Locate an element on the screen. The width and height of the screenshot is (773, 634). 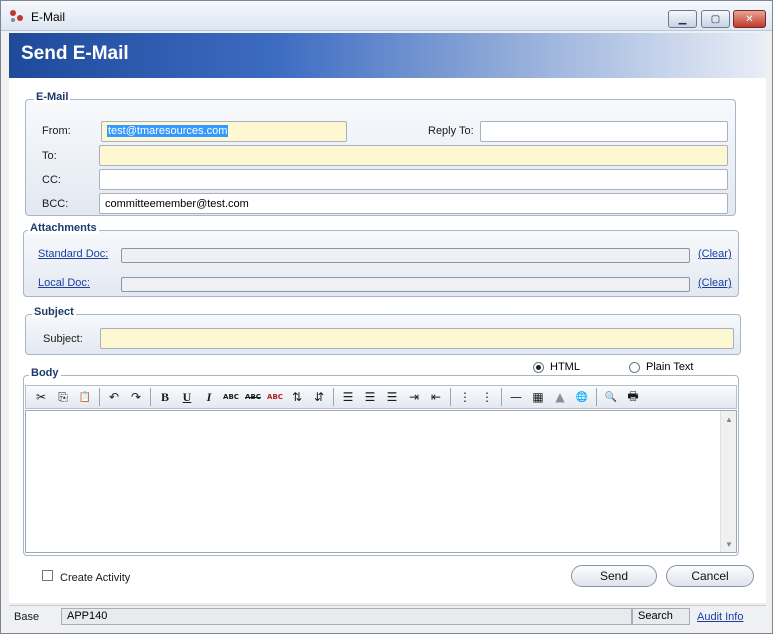
audit-info-link: Audit Info is located at coordinates (720, 617).